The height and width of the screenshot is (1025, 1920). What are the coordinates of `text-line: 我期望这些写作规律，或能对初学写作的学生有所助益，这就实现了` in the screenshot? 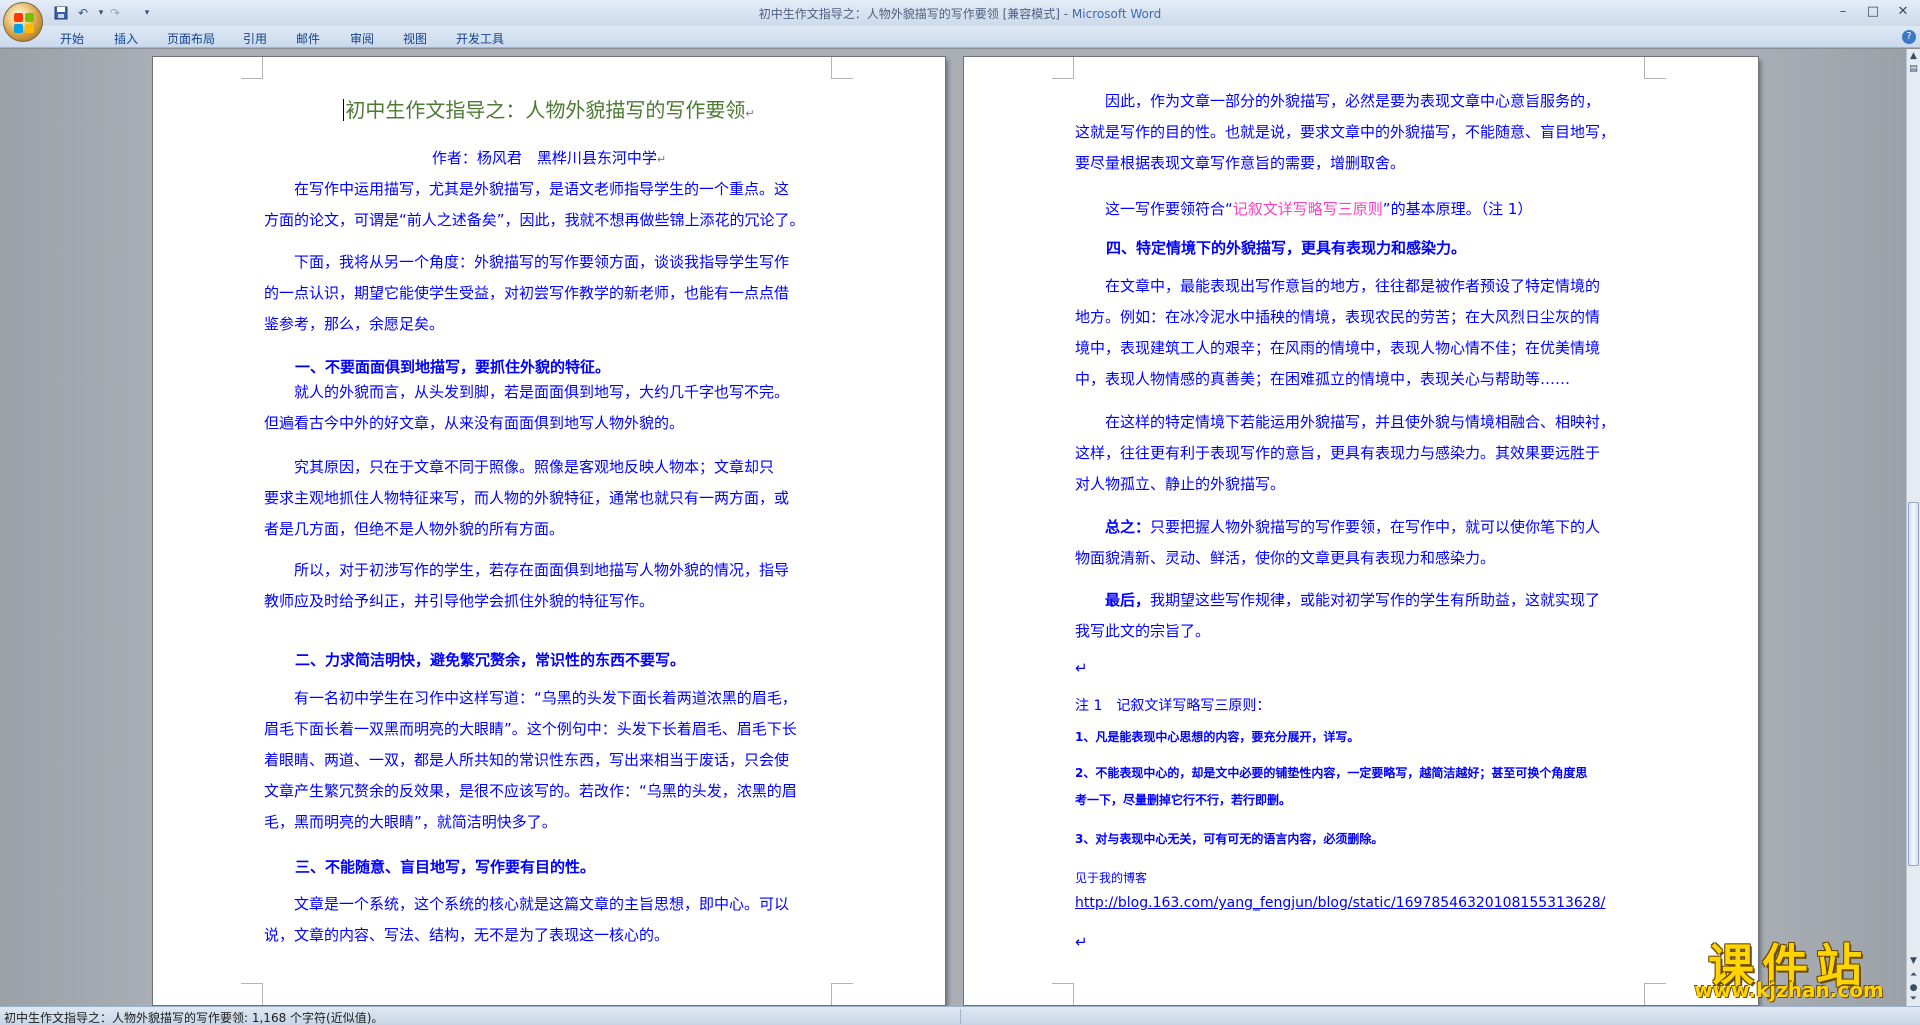 It's located at (1375, 600).